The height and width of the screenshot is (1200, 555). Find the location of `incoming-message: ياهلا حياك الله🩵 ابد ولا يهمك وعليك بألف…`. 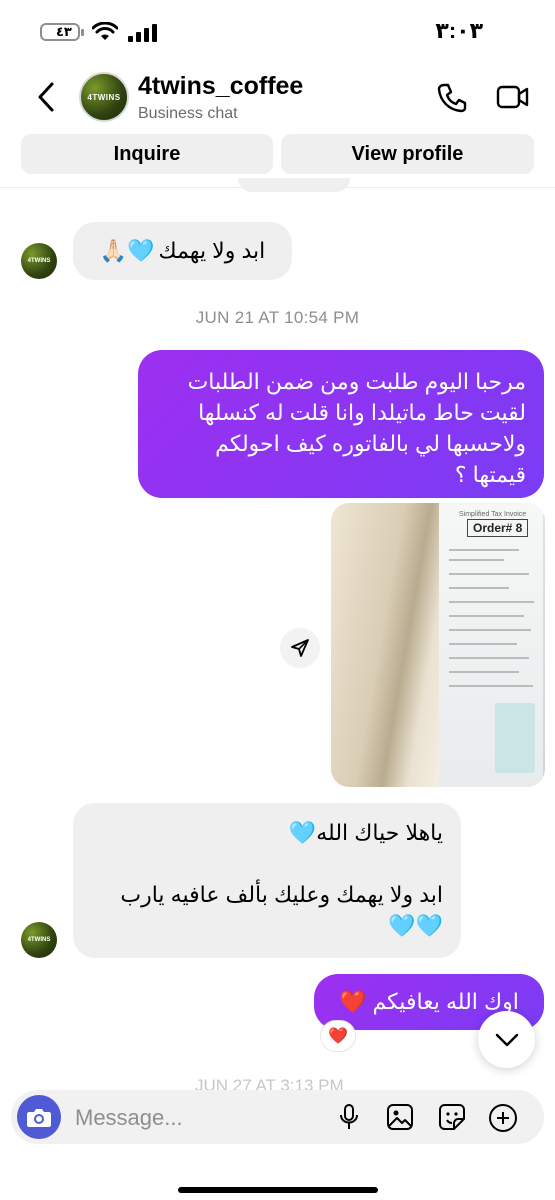

incoming-message: ياهلا حياك الله🩵 ابد ولا يهمك وعليك بألف… is located at coordinates (267, 880).